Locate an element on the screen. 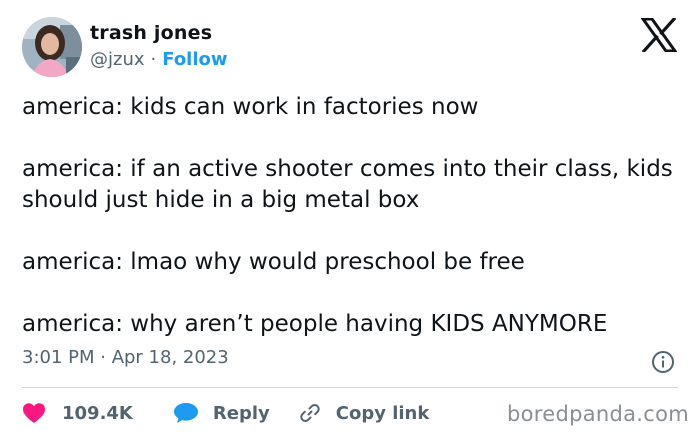 Image resolution: width=700 pixels, height=440 pixels. reply-button: Reply is located at coordinates (221, 413).